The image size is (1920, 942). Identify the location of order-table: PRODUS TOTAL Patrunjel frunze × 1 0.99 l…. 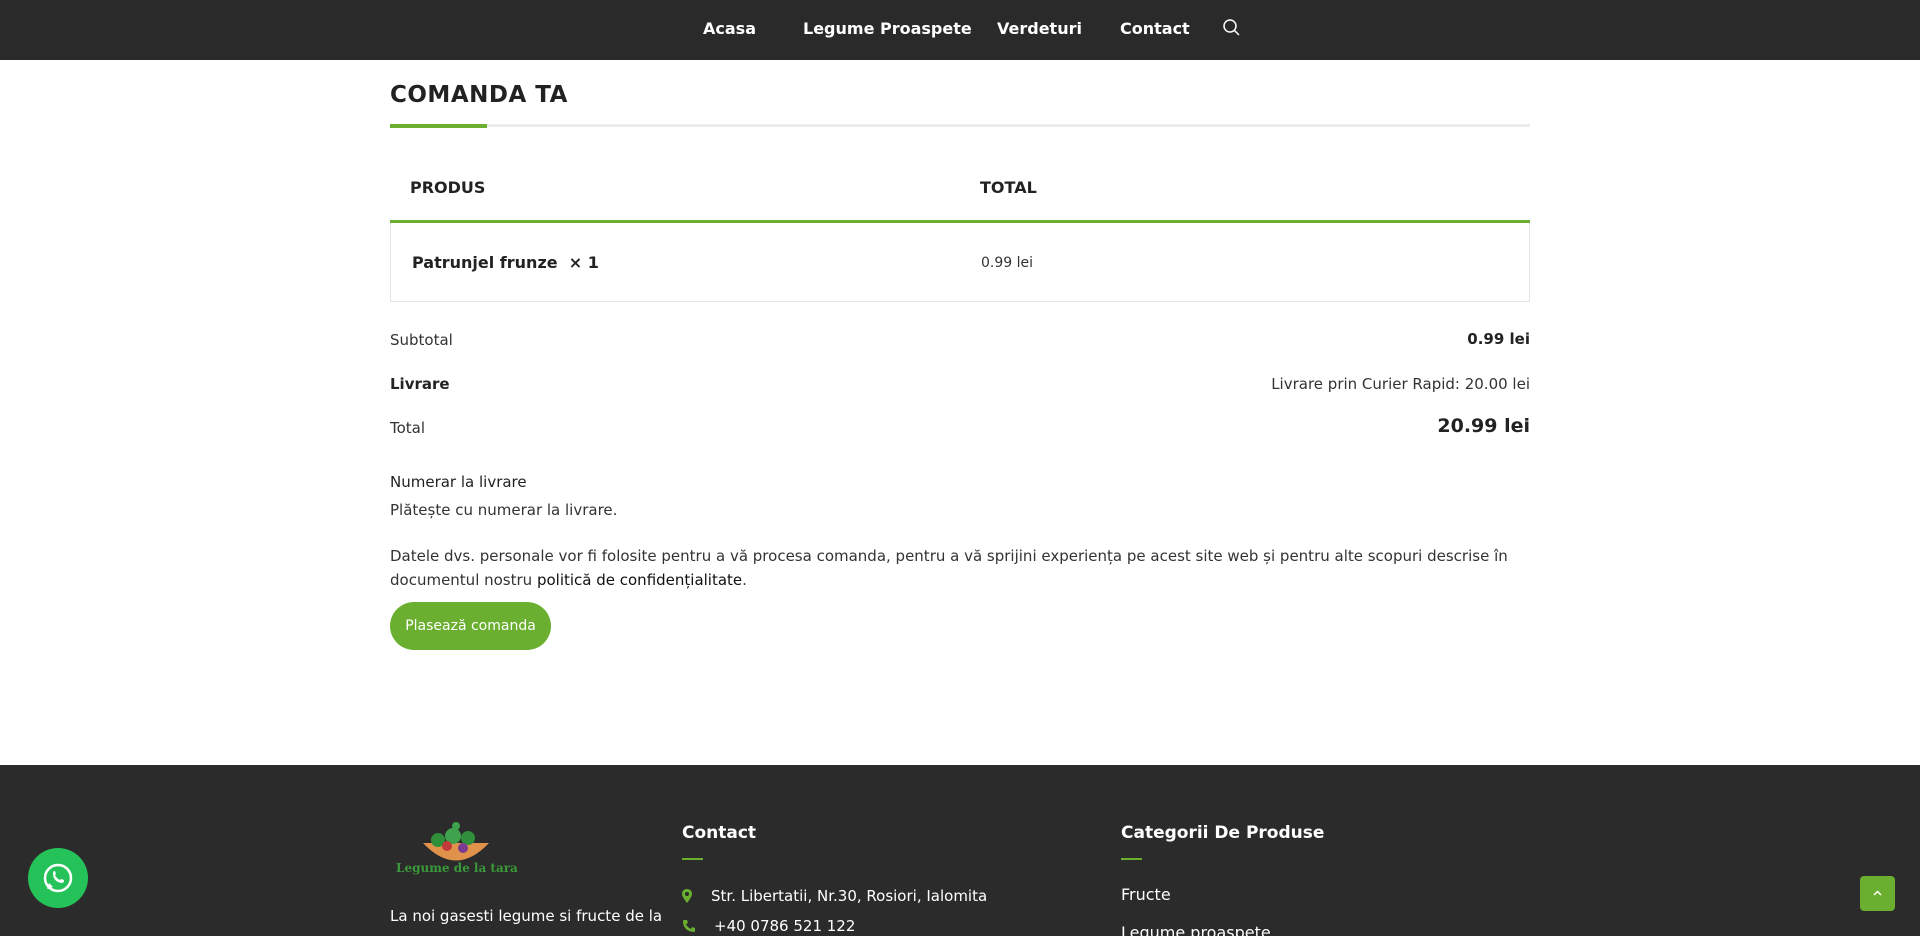
(960, 226).